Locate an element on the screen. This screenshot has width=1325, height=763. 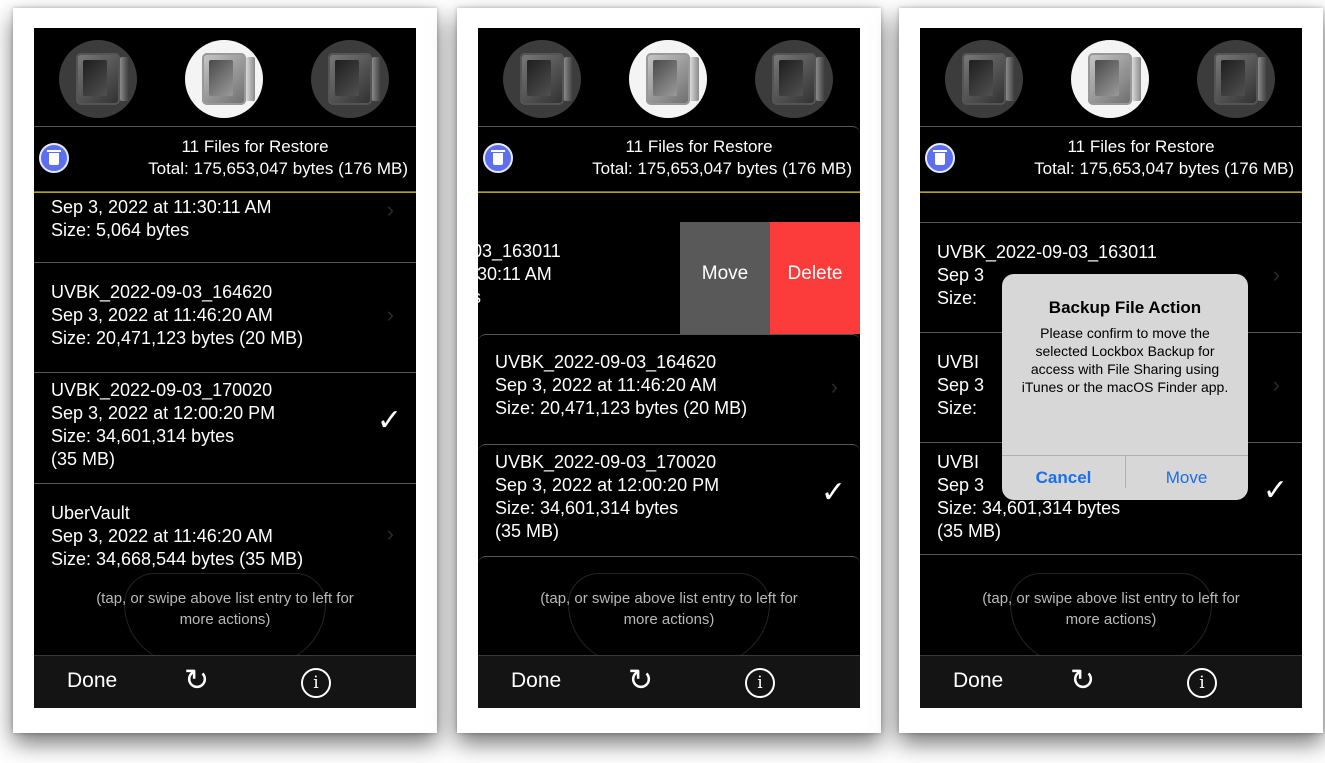
backup-date: Sep 3, 2022 at 11:30:11 AM is located at coordinates (161, 207).